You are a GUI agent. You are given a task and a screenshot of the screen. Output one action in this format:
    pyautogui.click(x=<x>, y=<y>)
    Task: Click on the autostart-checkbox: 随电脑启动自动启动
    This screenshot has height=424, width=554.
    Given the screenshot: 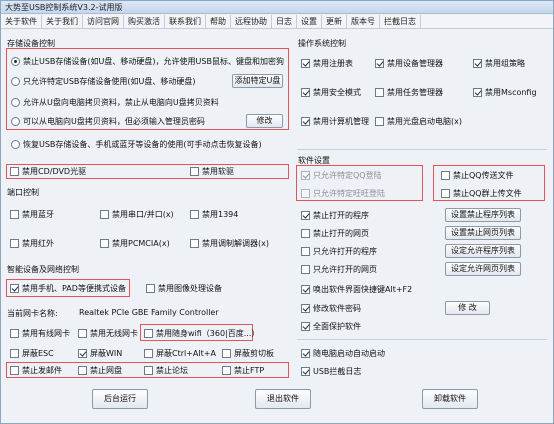 What is the action you would take?
    pyautogui.click(x=343, y=353)
    